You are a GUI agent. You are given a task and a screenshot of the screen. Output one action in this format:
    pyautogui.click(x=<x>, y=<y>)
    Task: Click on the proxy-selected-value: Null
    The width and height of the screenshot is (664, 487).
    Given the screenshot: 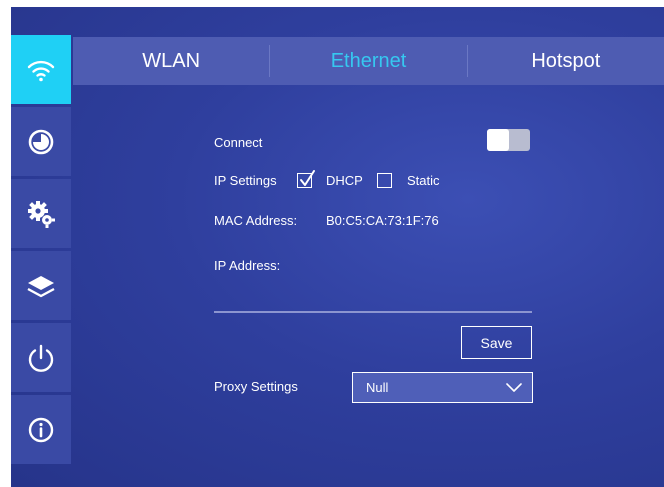 What is the action you would take?
    pyautogui.click(x=377, y=387)
    